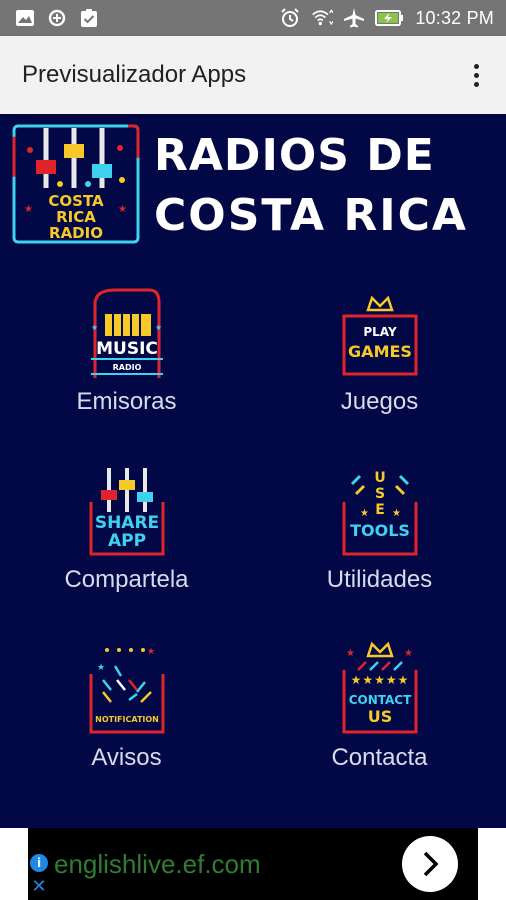 This screenshot has width=506, height=900. I want to click on menu-label-emisoras: Emisoras, so click(126, 401).